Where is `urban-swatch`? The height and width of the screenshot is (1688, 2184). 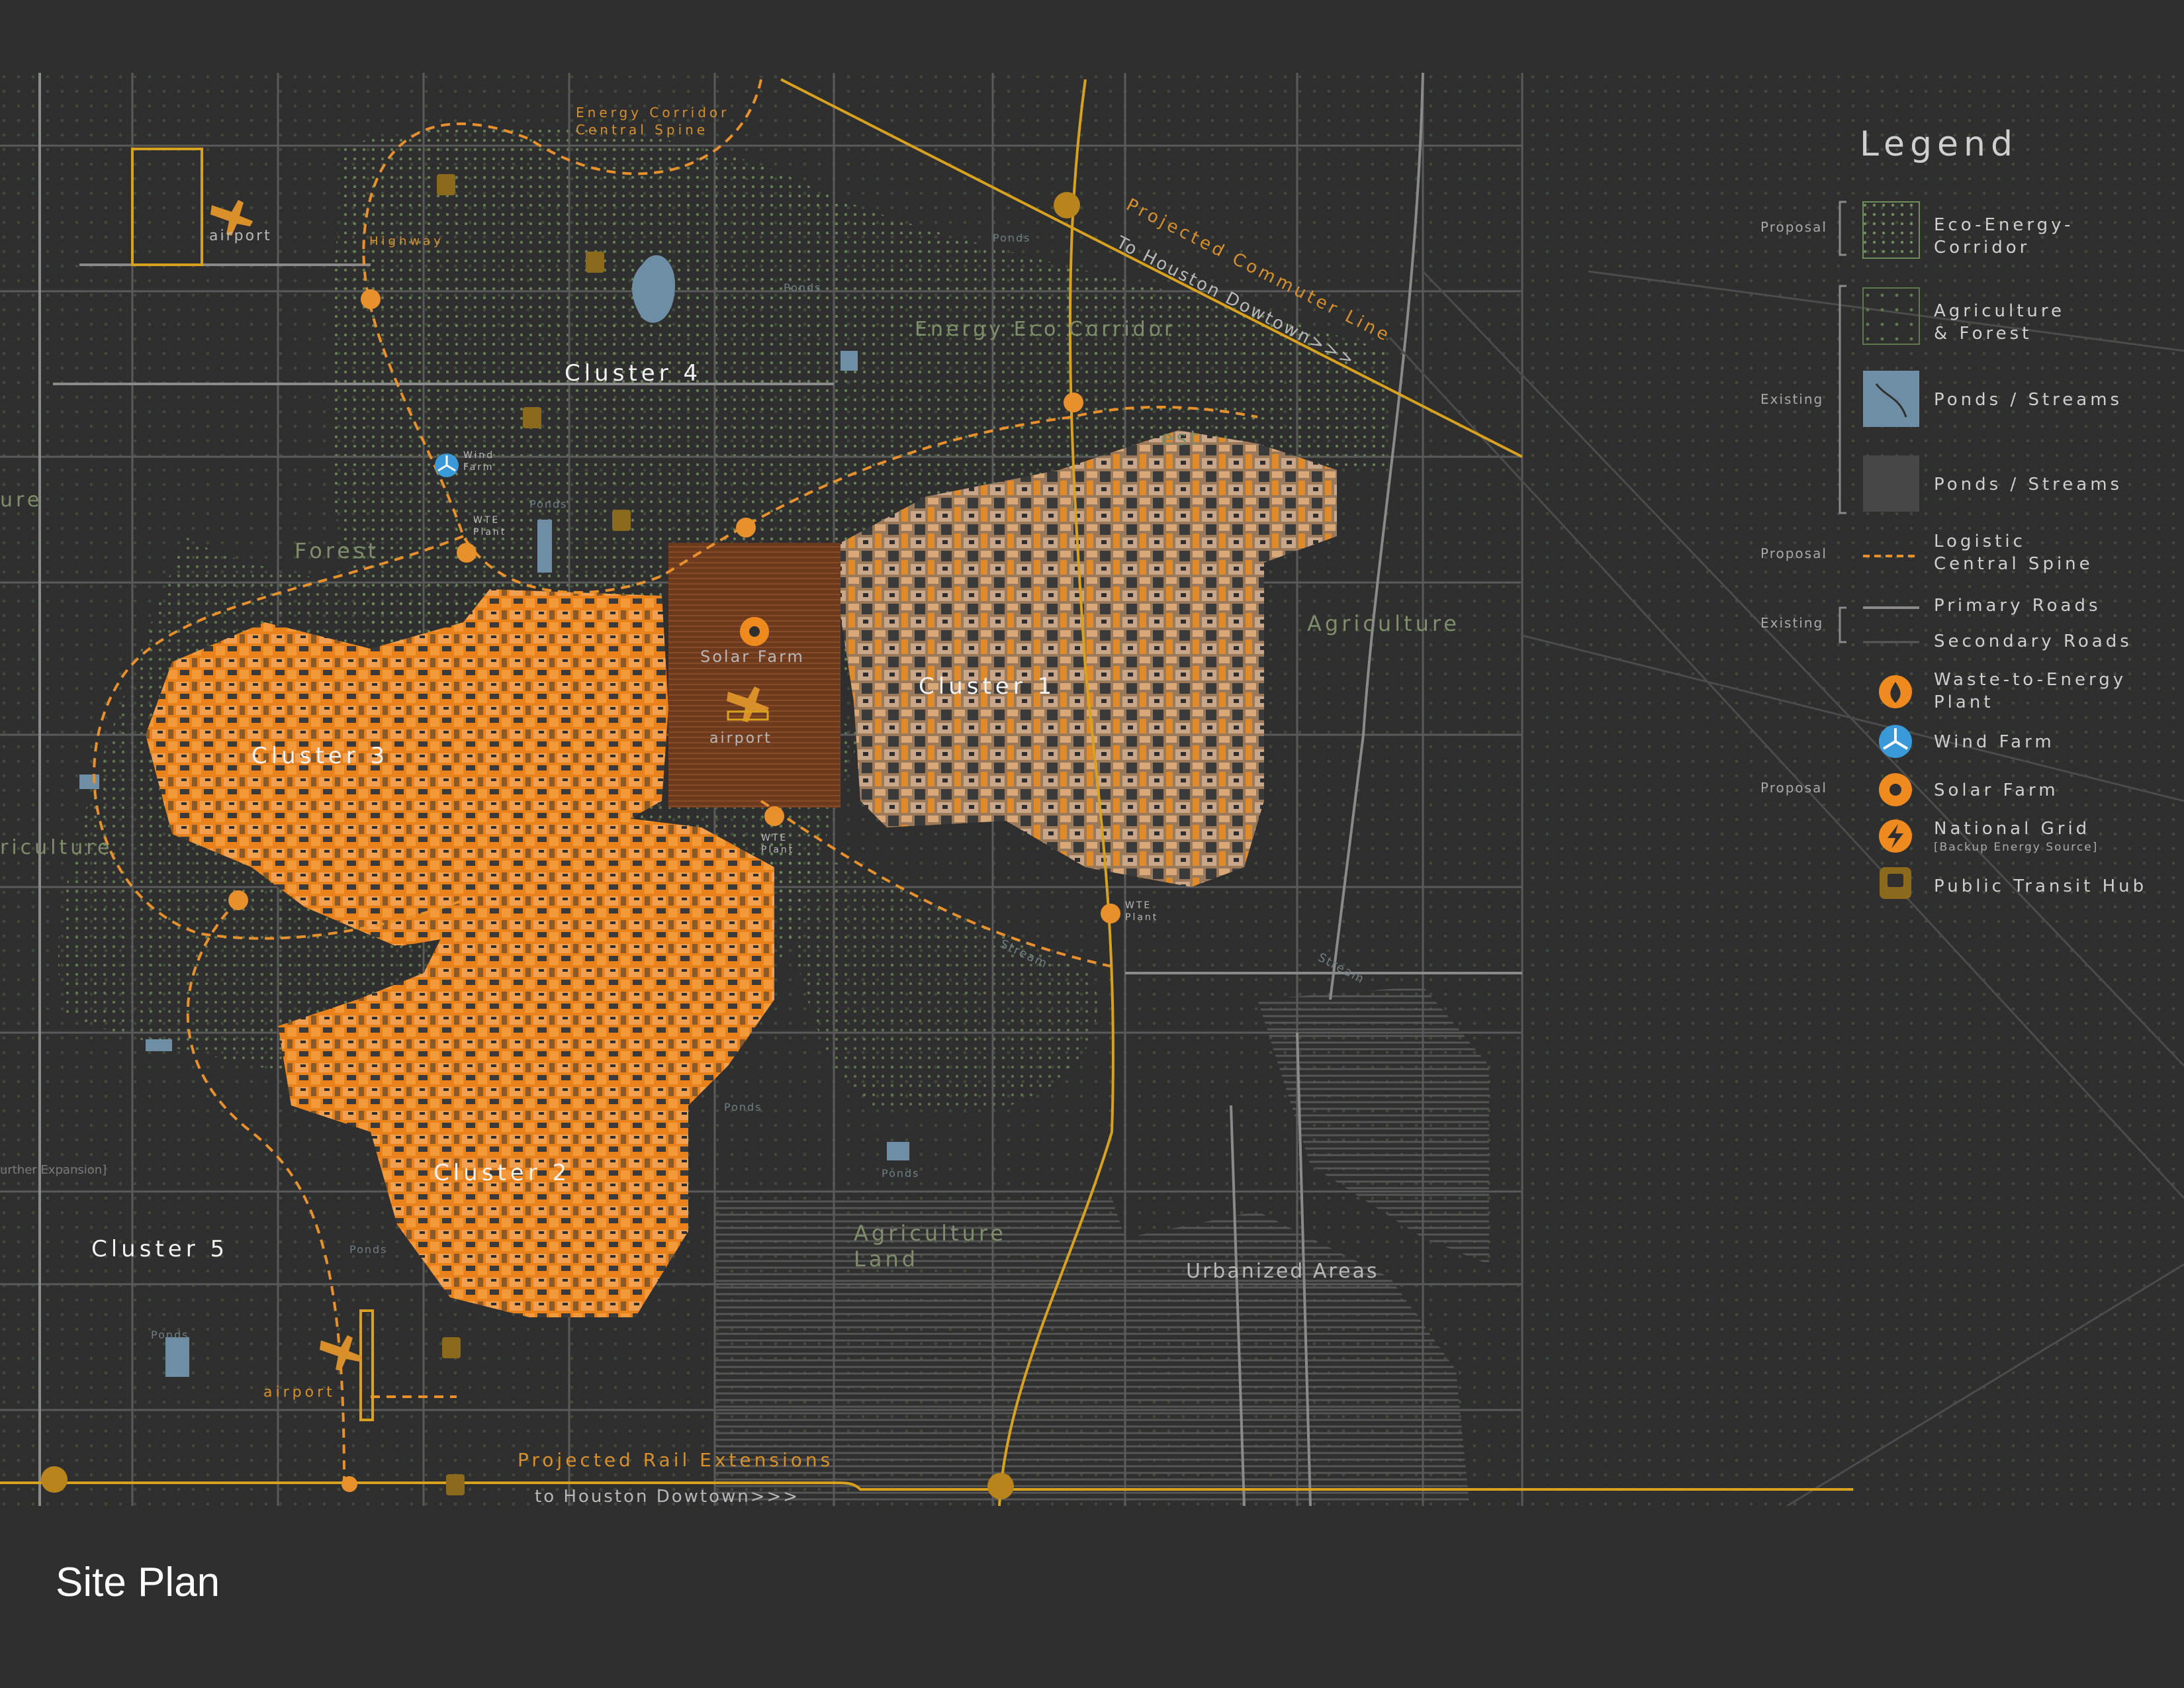
urban-swatch is located at coordinates (1891, 483).